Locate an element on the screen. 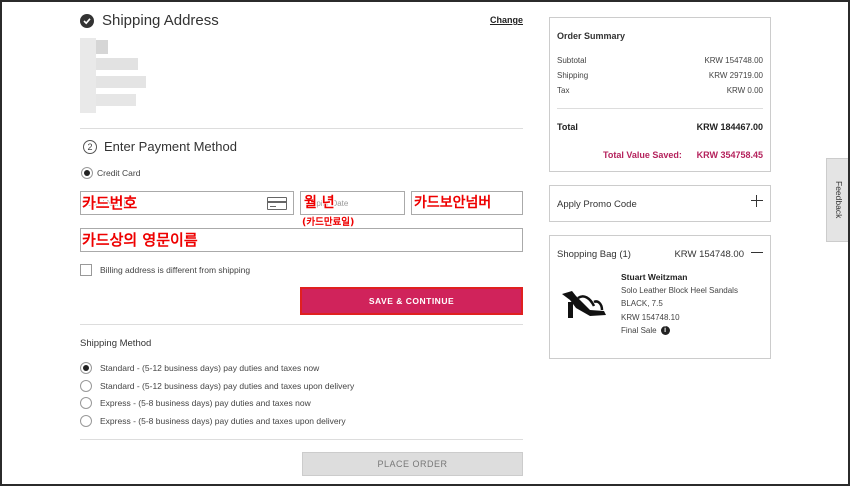  check-icon is located at coordinates (87, 21).